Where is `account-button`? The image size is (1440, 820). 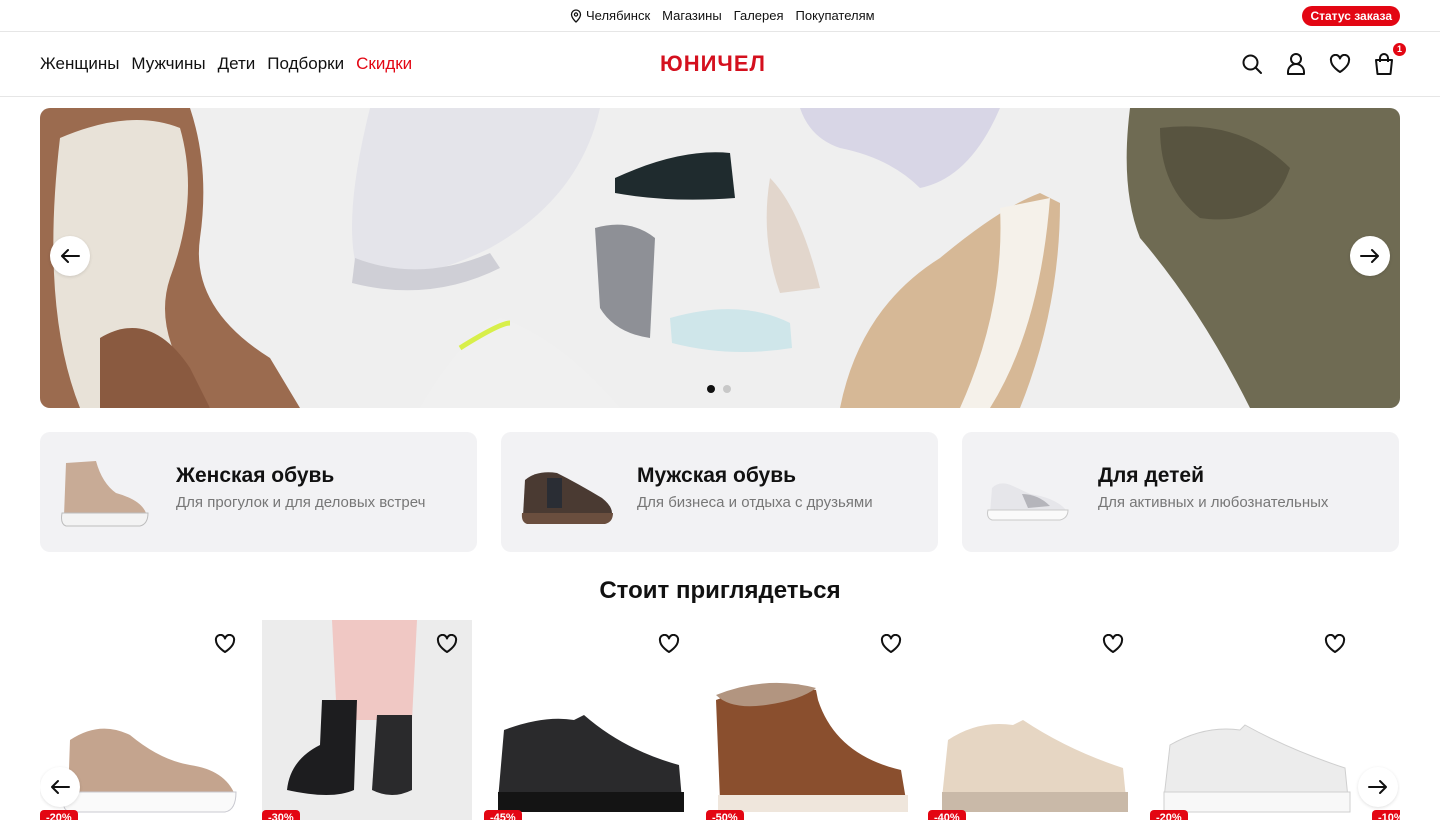 account-button is located at coordinates (1296, 64).